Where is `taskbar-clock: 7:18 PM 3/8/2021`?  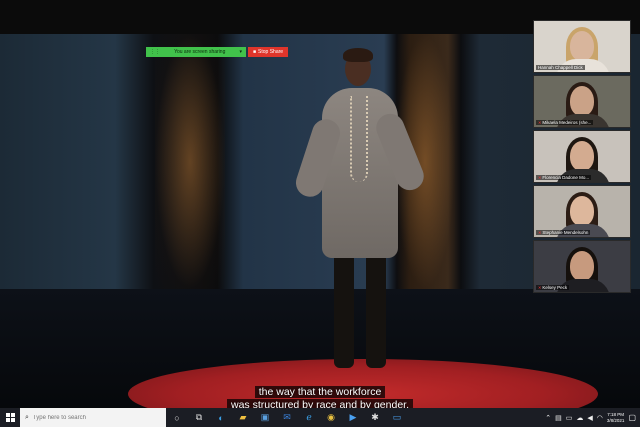
taskbar-clock: 7:18 PM 3/8/2021 is located at coordinates (616, 418).